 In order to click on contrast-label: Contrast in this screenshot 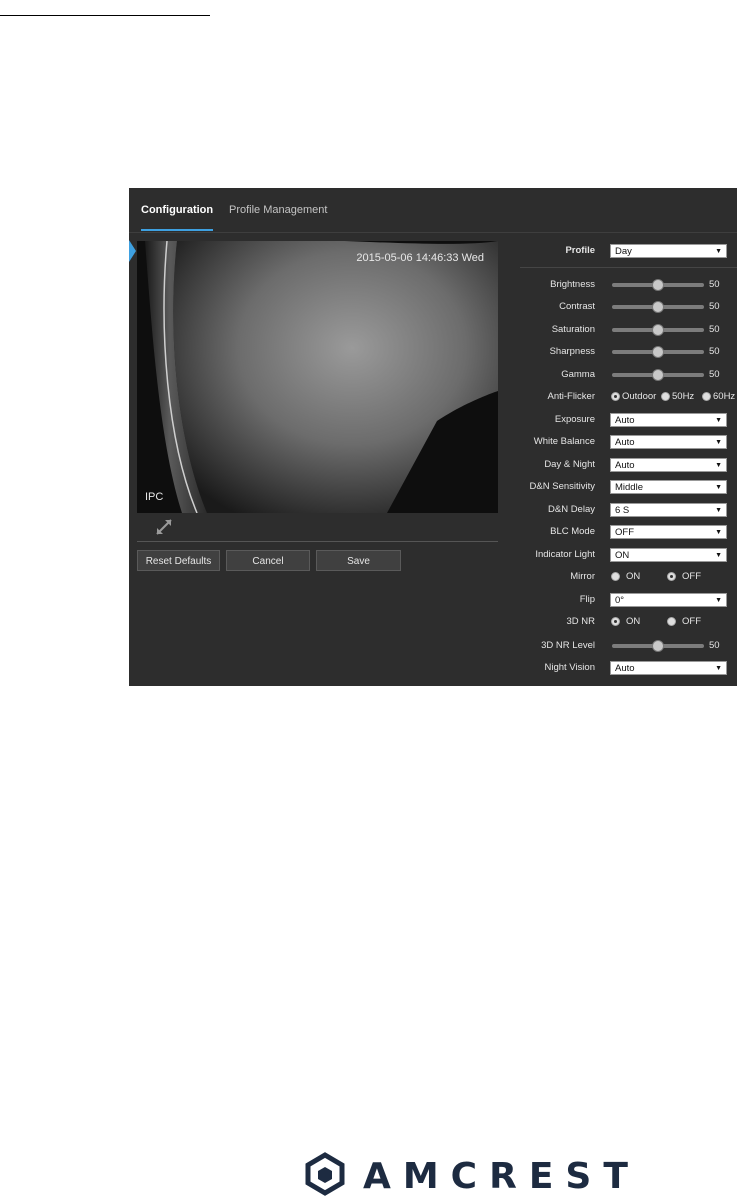, I will do `click(577, 306)`.